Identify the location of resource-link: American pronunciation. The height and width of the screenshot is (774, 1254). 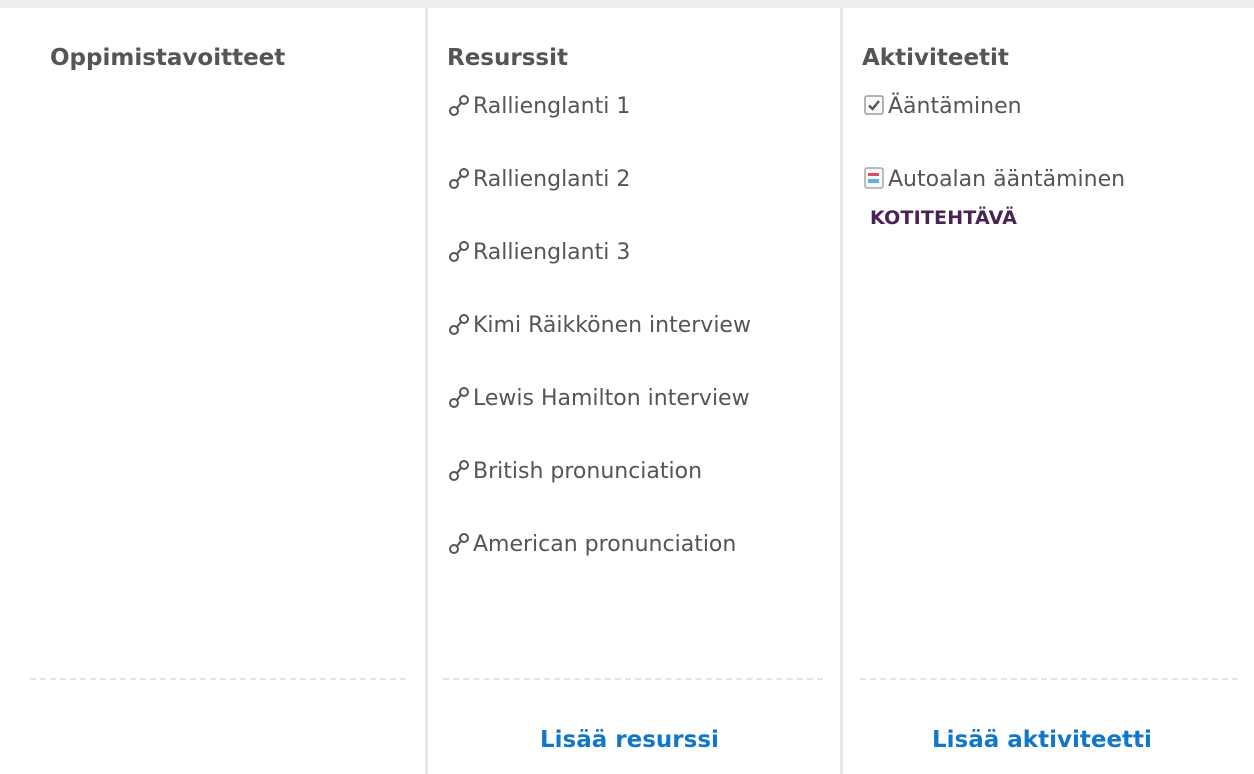
(591, 544).